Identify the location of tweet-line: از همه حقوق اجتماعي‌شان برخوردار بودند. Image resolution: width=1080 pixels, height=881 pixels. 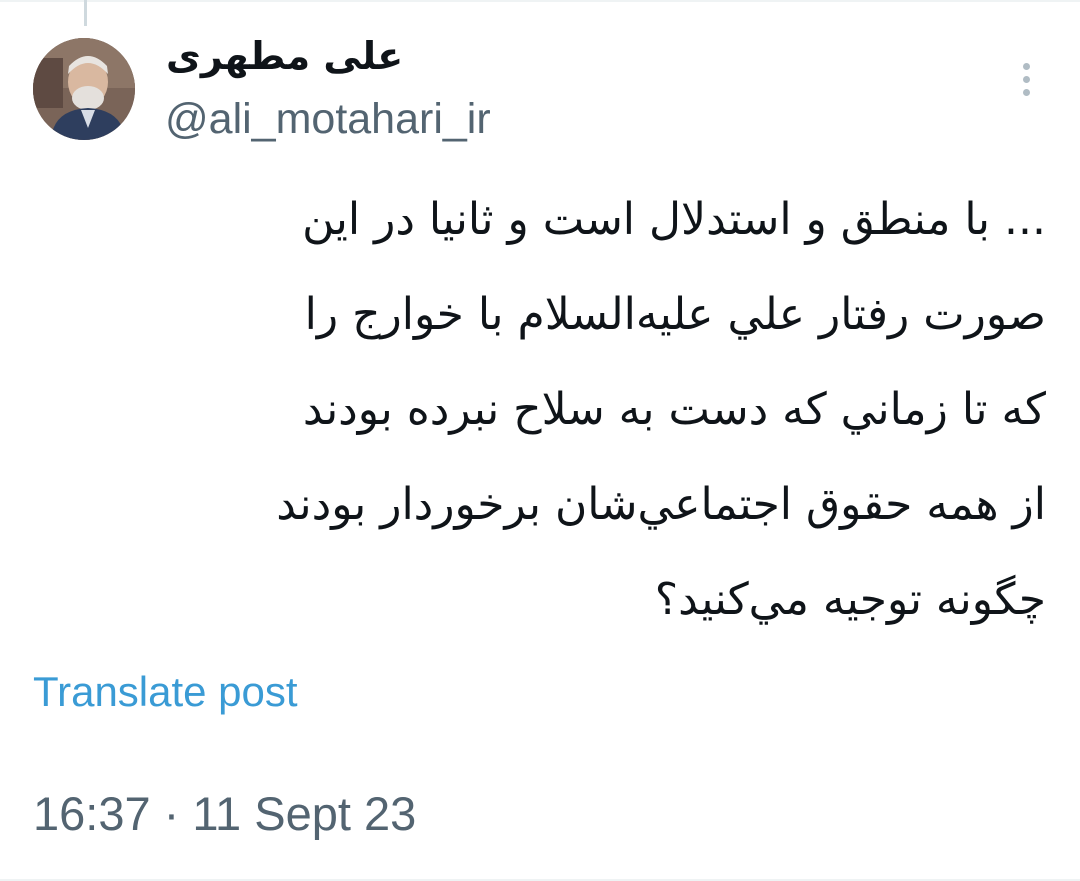
(661, 504).